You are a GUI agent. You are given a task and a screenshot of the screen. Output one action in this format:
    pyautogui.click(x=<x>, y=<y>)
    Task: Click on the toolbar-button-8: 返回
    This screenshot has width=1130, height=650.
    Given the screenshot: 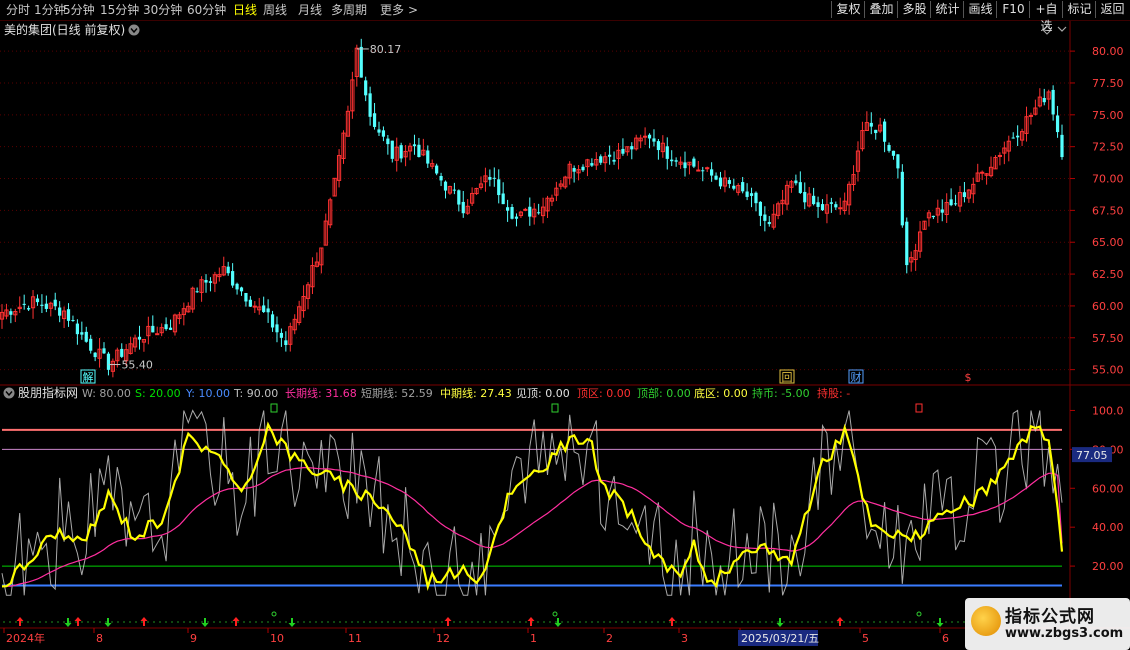 What is the action you would take?
    pyautogui.click(x=1112, y=9)
    